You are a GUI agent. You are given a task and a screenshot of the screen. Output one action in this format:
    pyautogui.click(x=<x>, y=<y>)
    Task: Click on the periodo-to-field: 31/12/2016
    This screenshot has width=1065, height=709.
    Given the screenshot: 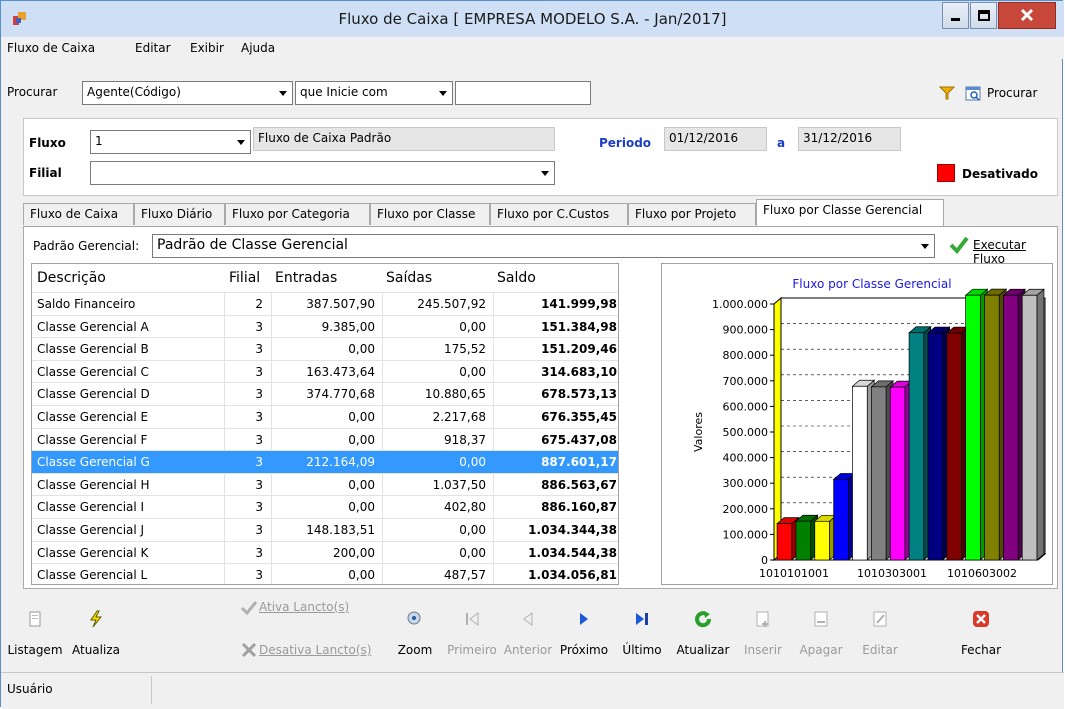 What is the action you would take?
    pyautogui.click(x=849, y=139)
    